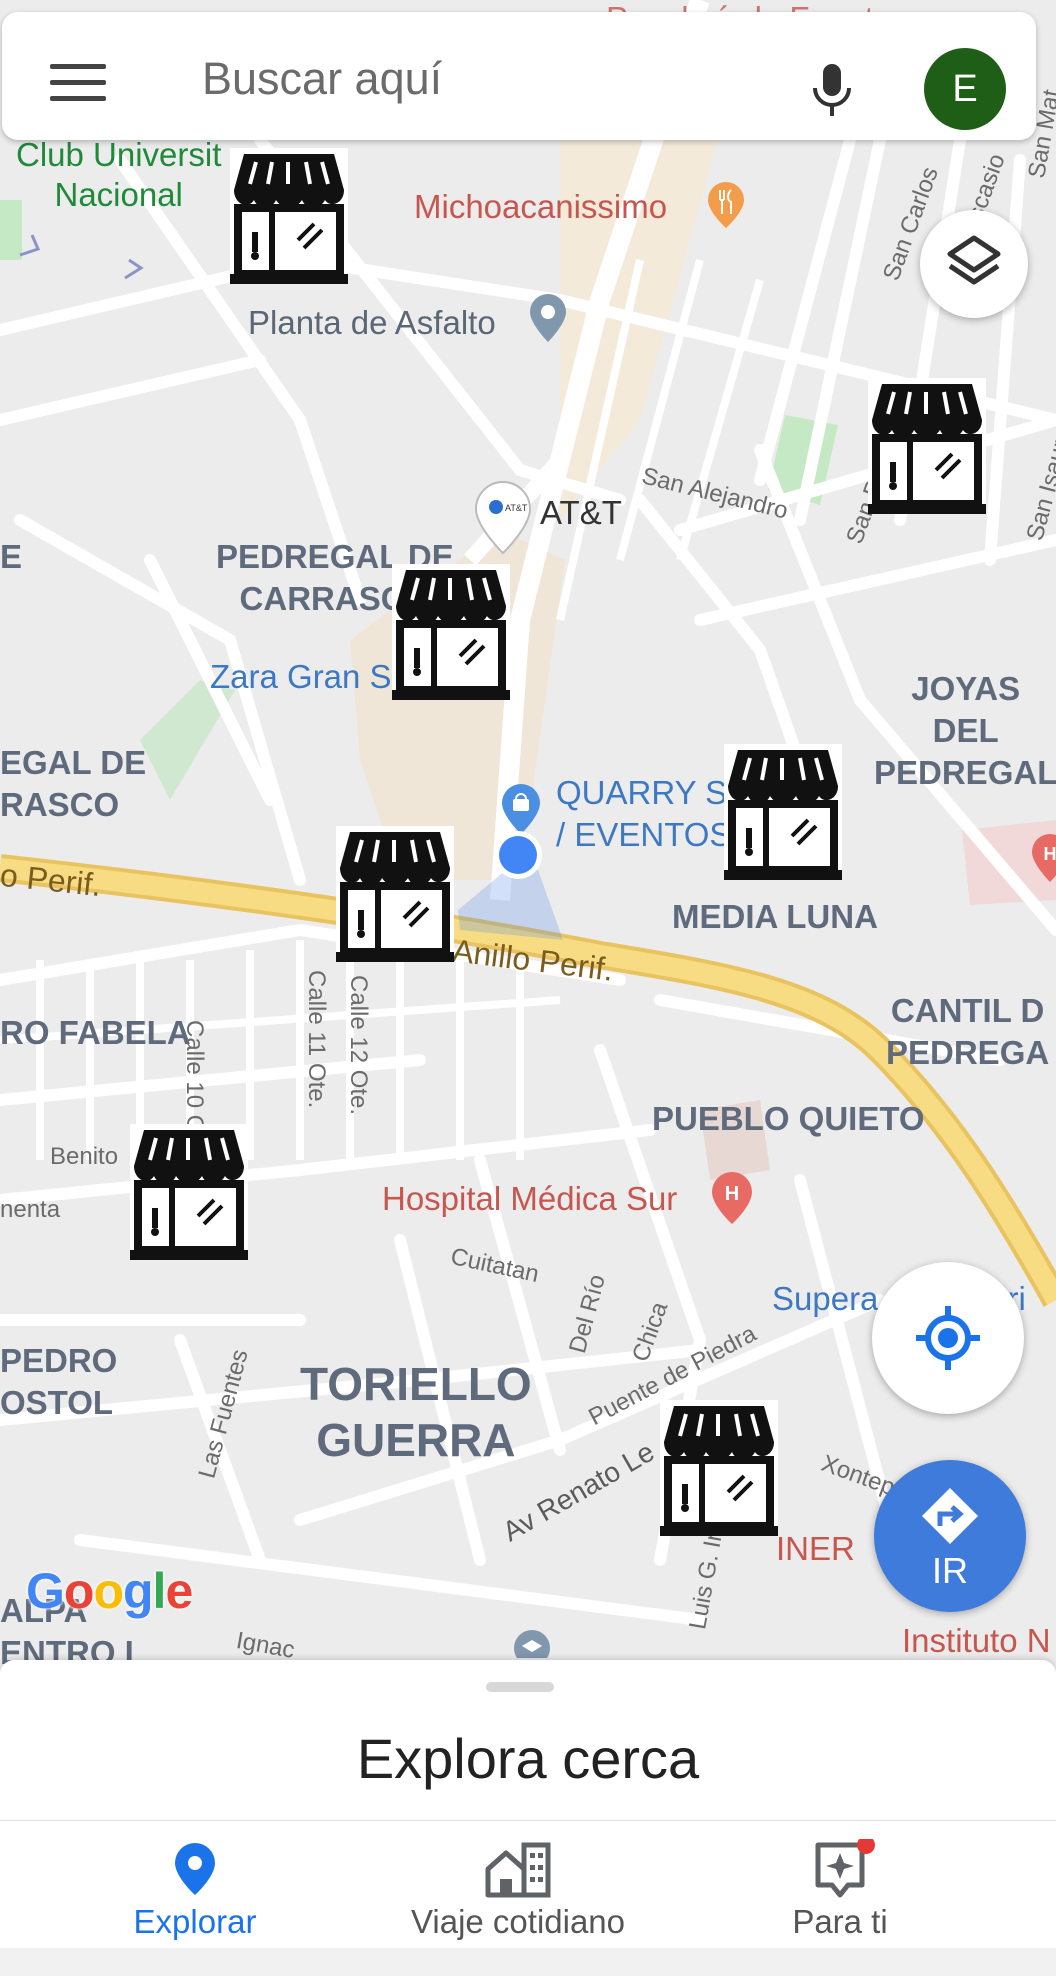 This screenshot has height=1976, width=1056. I want to click on restaurant-pin-icon, so click(726, 207).